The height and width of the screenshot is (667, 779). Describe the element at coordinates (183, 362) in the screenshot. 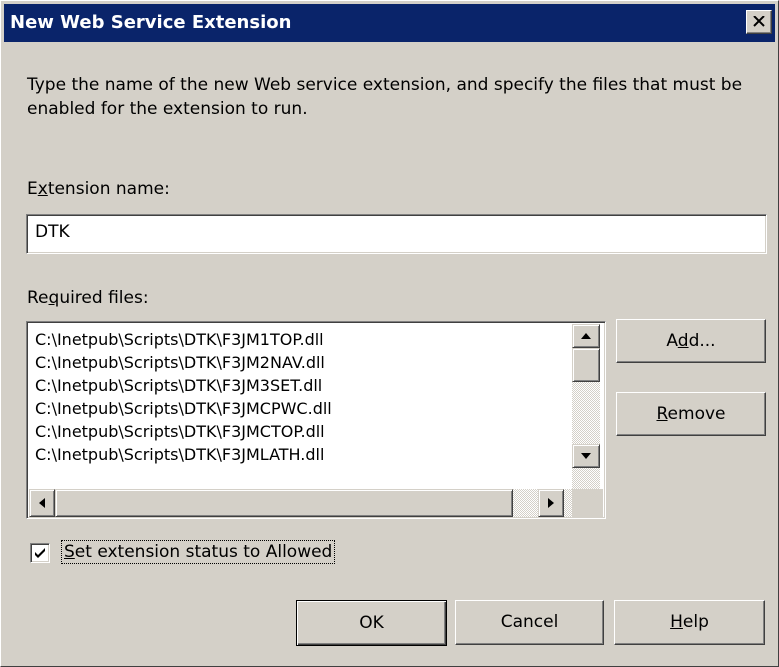

I see `list-item: C:\Inetpub\Scripts\DTK\F3JM2NAV.dll` at that location.